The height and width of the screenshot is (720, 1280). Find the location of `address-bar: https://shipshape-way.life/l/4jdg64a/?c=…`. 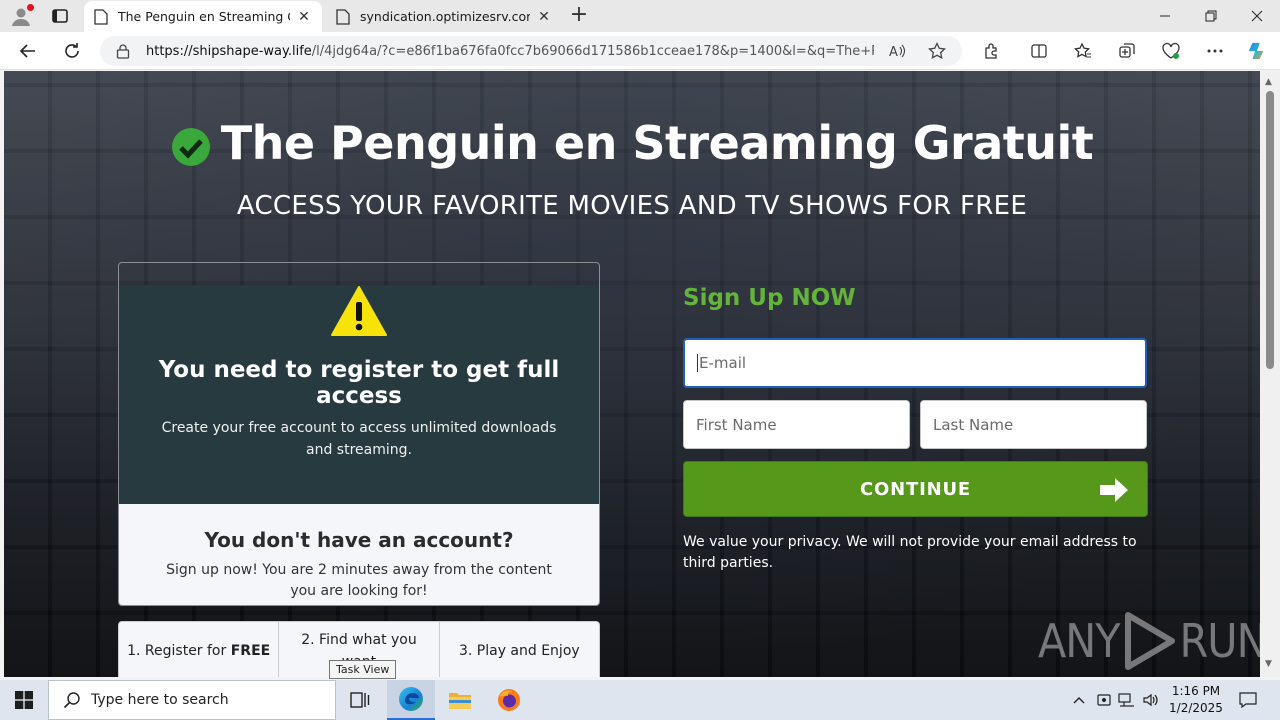

address-bar: https://shipshape-way.life/l/4jdg64a/?c=… is located at coordinates (531, 51).